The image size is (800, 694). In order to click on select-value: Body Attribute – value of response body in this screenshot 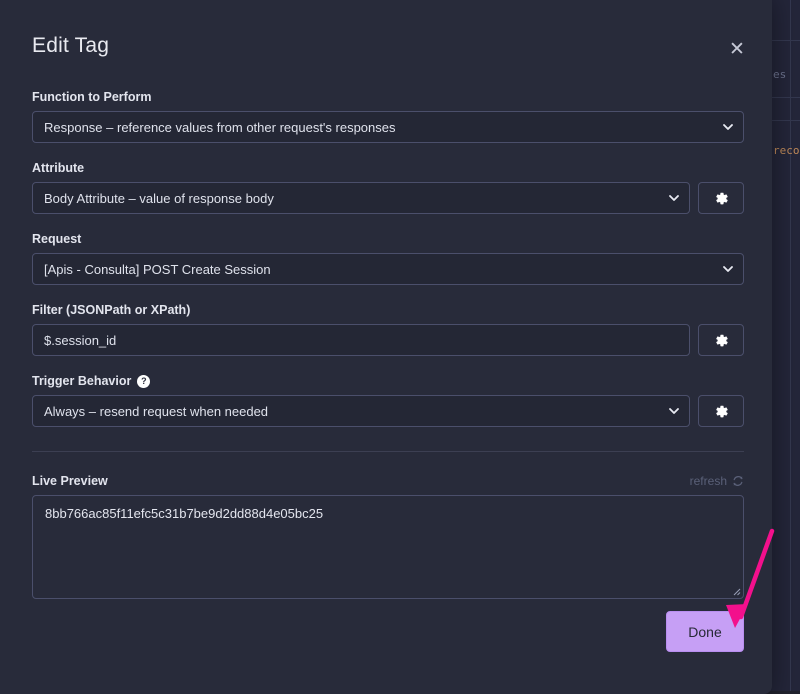, I will do `click(159, 198)`.